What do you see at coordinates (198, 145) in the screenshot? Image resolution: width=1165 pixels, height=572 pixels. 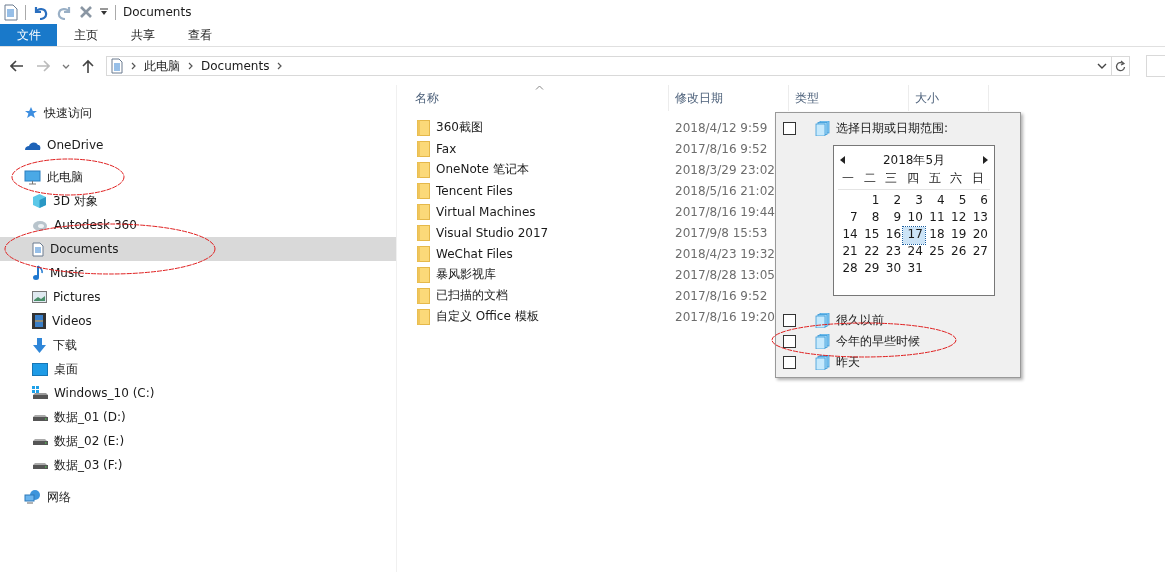 I see `sidebar-item: OneDrive` at bounding box center [198, 145].